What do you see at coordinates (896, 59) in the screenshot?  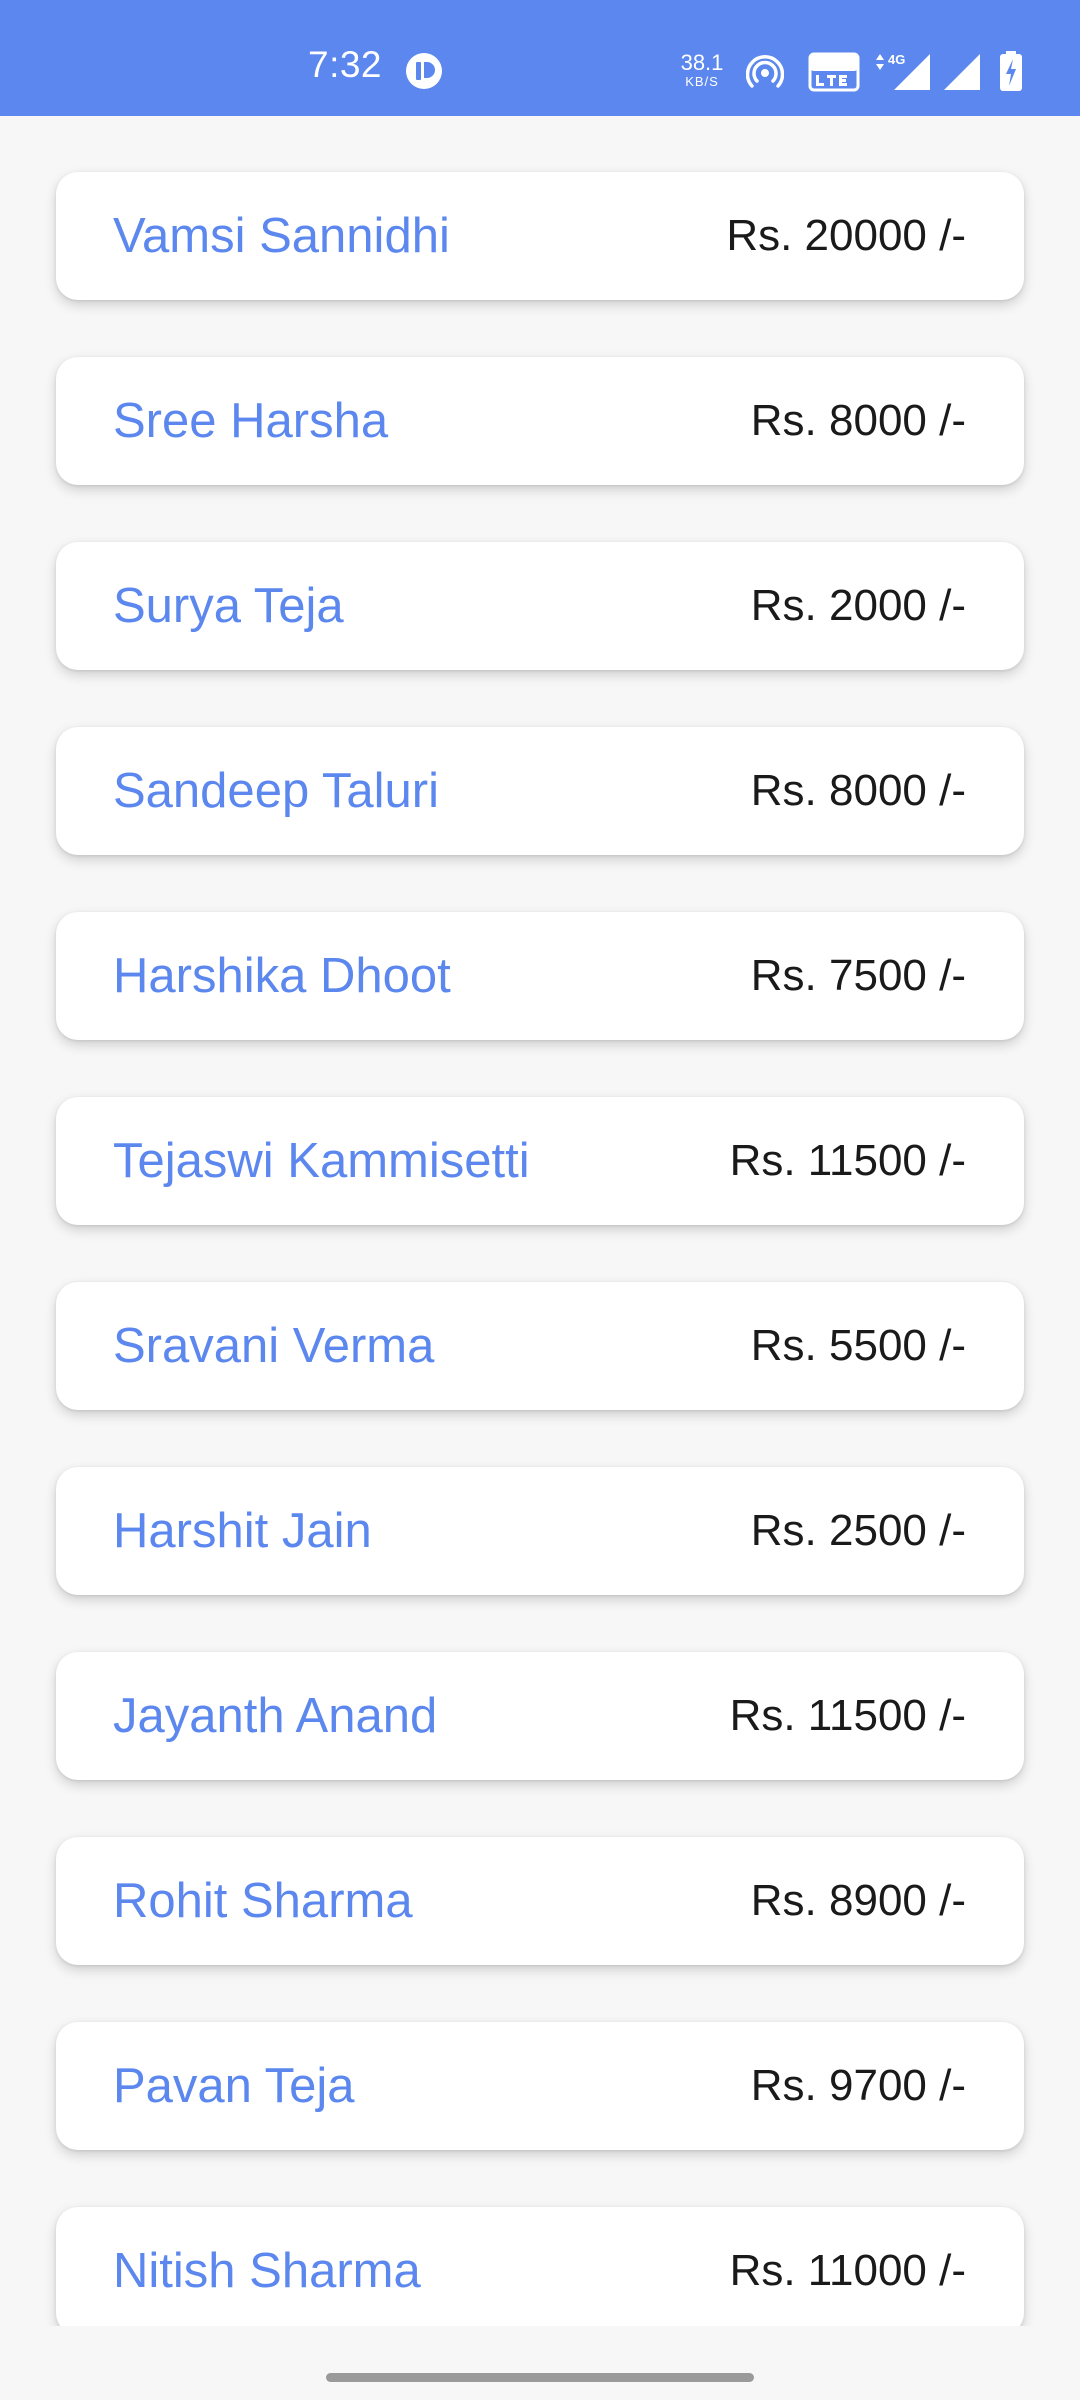 I see `svg-text: 4G` at bounding box center [896, 59].